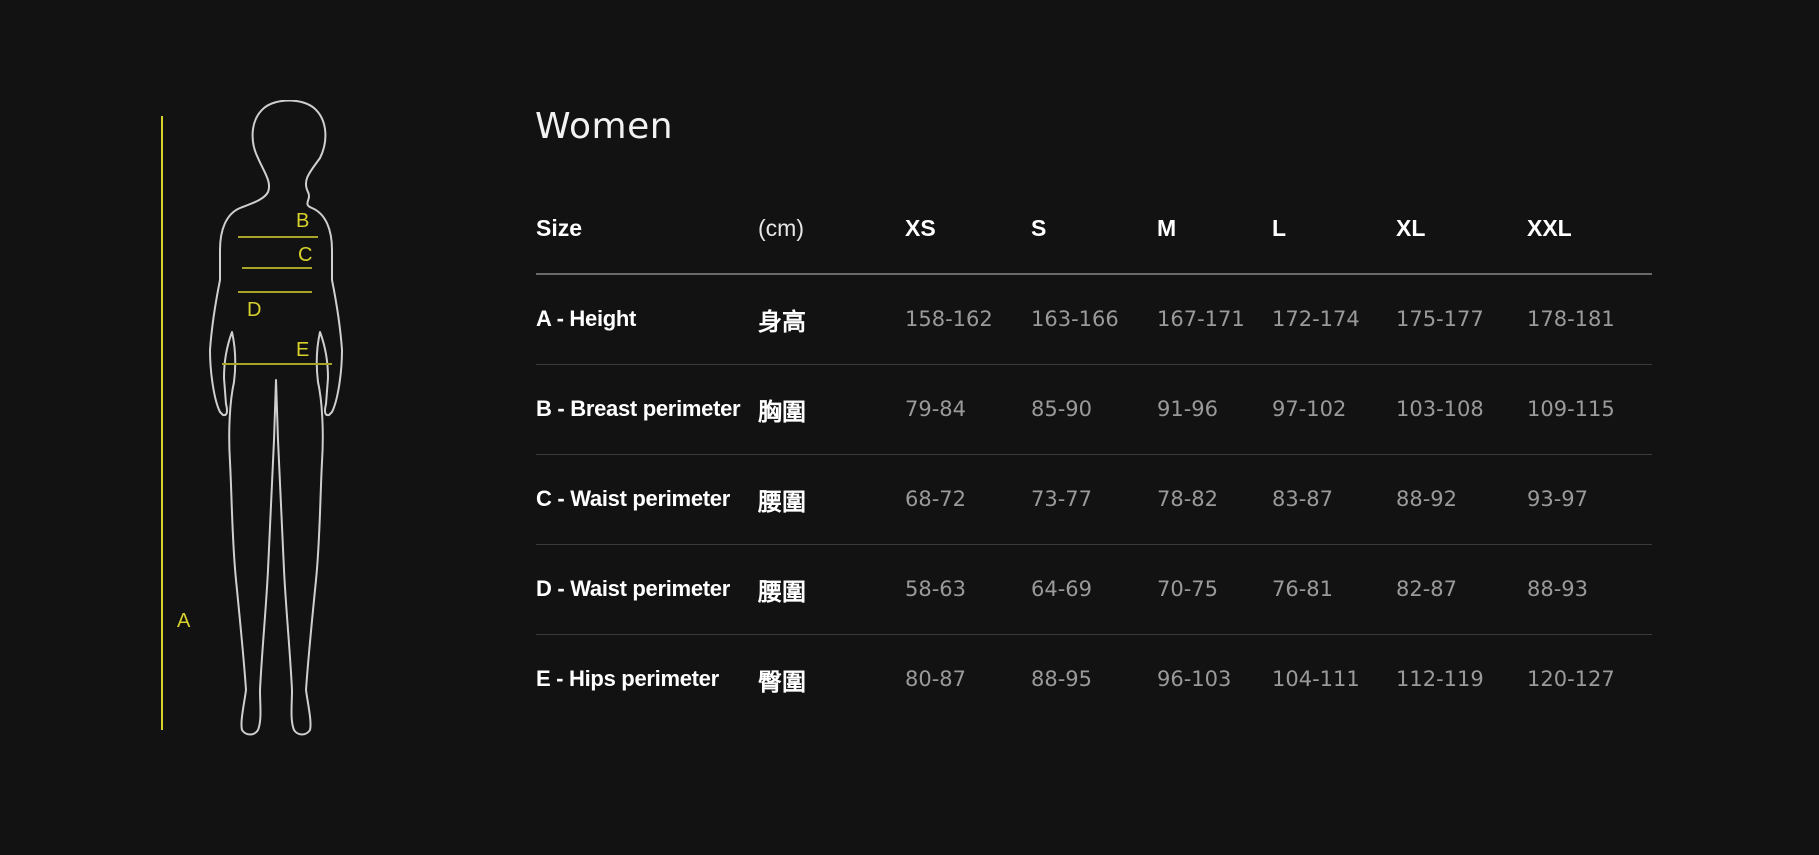 The width and height of the screenshot is (1819, 855). Describe the element at coordinates (1188, 499) in the screenshot. I see `cell-value: 78-82` at that location.